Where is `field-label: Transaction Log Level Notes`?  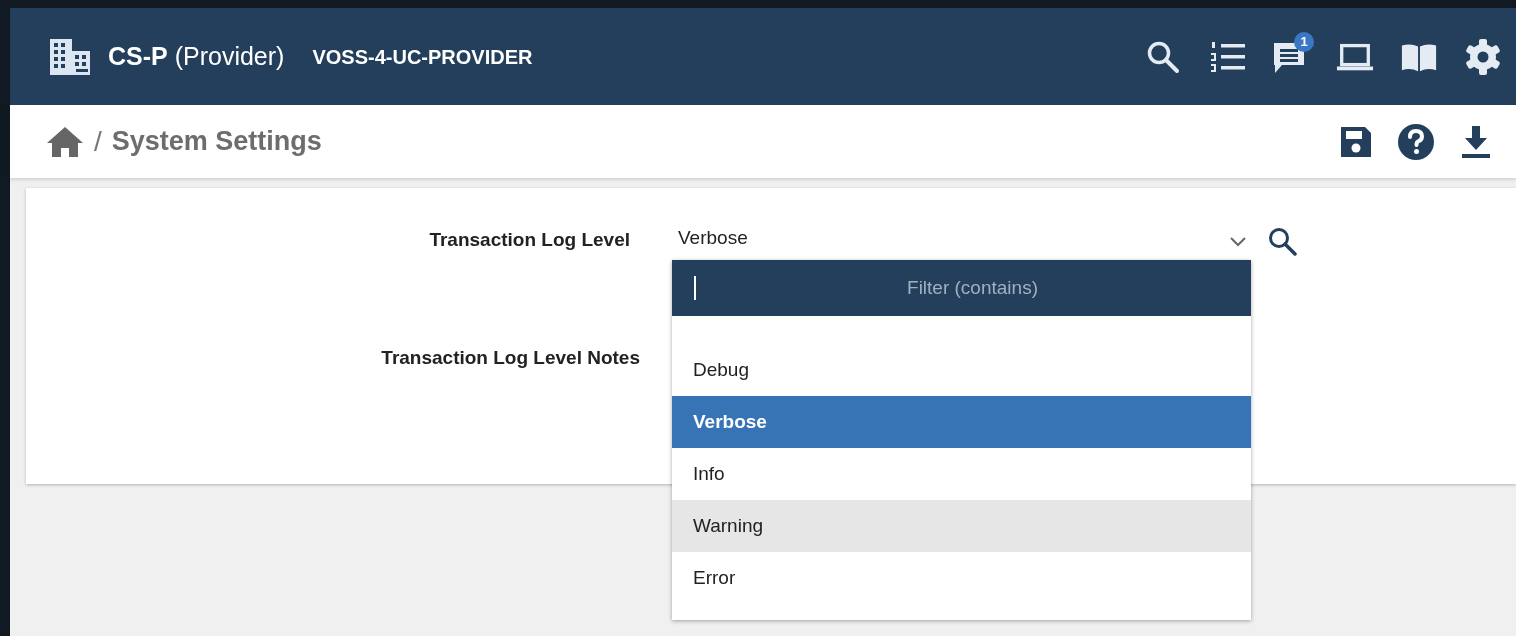
field-label: Transaction Log Level Notes is located at coordinates (510, 358).